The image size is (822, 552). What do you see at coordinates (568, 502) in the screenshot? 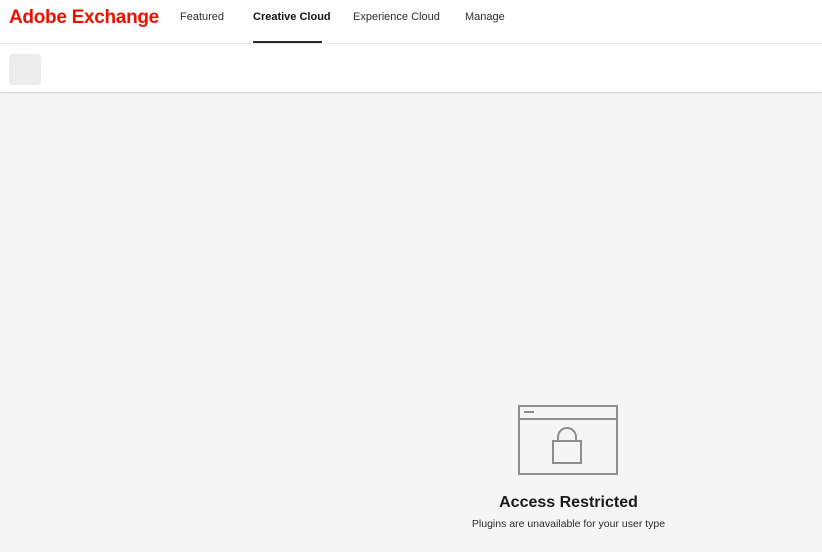
I see `access-restricted-title: Access Restricted` at bounding box center [568, 502].